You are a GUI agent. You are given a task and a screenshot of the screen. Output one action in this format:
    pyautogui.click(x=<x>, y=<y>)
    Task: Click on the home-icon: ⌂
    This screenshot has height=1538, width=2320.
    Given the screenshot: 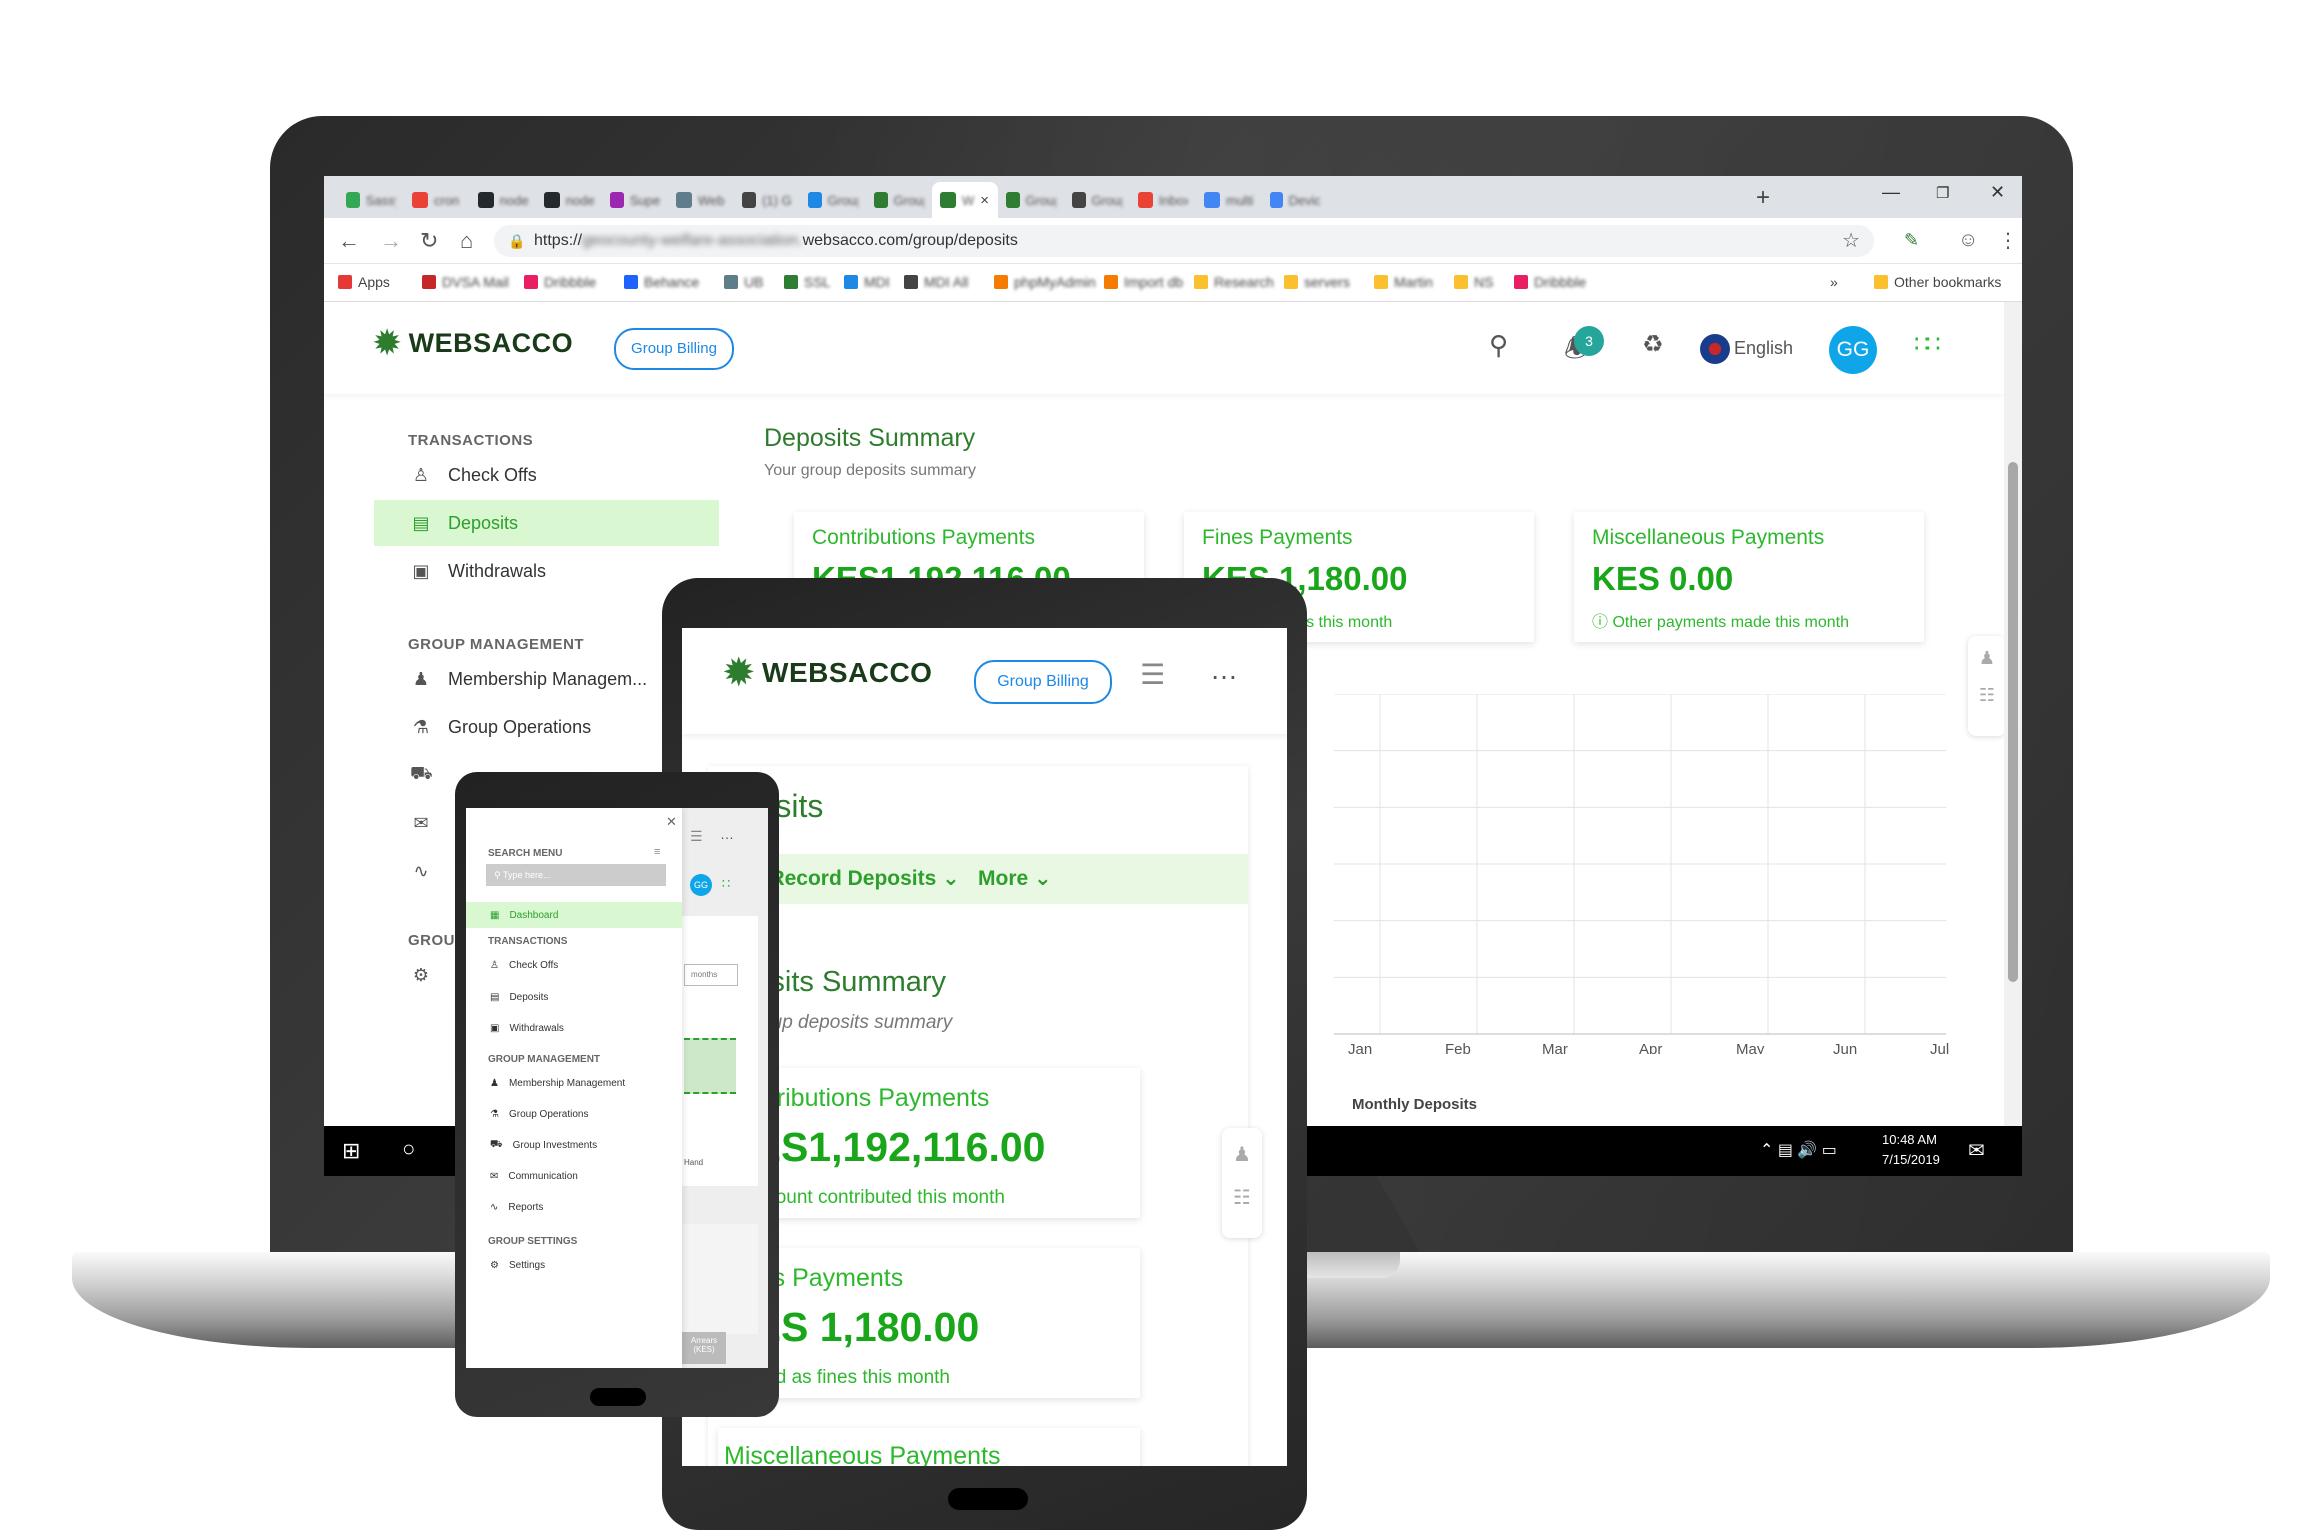 What is the action you would take?
    pyautogui.click(x=466, y=241)
    